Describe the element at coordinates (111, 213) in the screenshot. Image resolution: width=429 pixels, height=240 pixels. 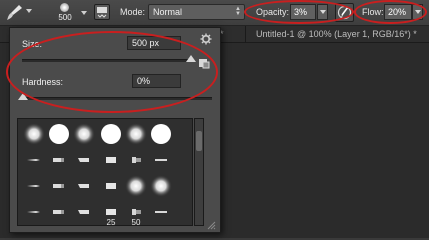
I see `brush-preset-22: 25` at that location.